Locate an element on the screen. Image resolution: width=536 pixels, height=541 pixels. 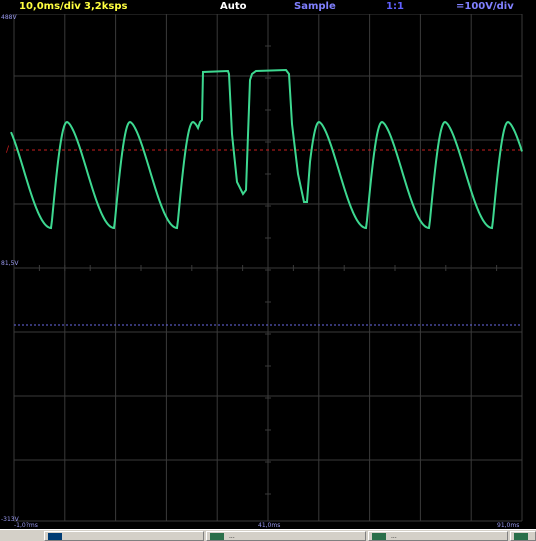
timebase-readout: 10,0ms/div is located at coordinates (50, 6).